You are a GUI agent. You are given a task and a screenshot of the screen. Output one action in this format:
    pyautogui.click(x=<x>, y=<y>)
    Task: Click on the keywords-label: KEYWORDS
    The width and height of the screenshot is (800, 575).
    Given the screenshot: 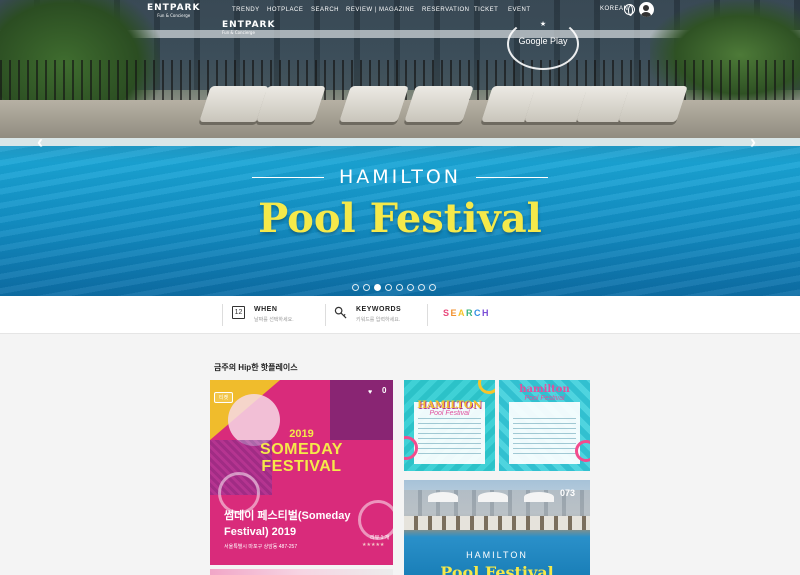 What is the action you would take?
    pyautogui.click(x=379, y=309)
    